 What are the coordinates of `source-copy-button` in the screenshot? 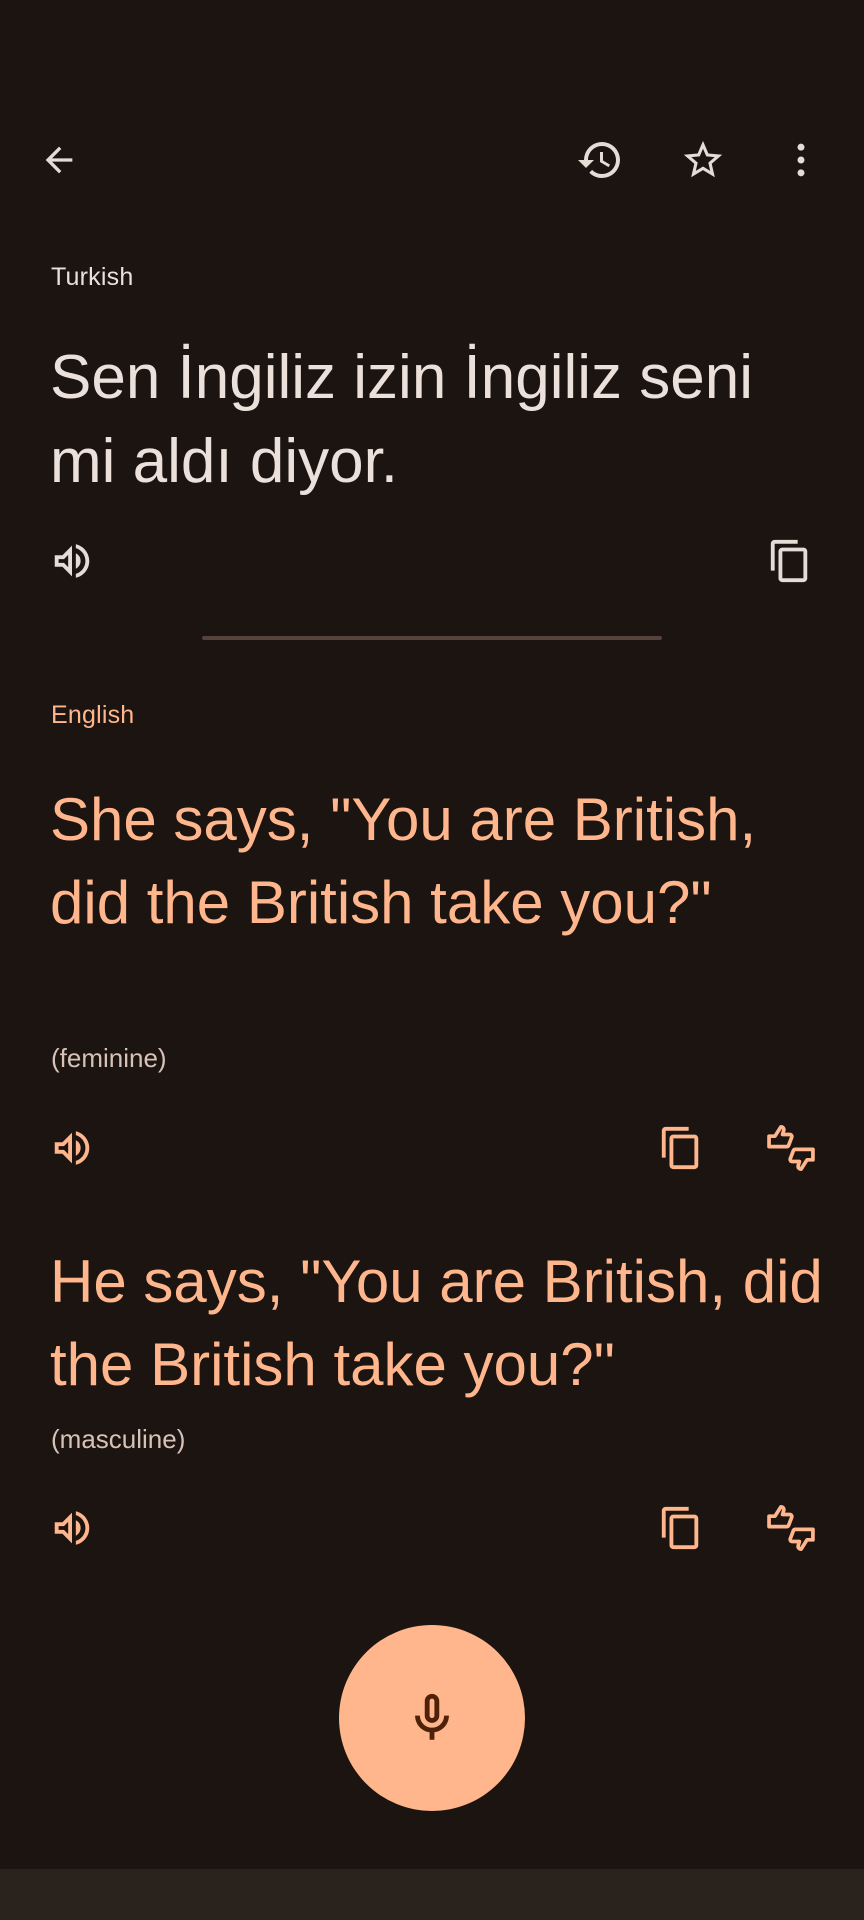 It's located at (790, 561).